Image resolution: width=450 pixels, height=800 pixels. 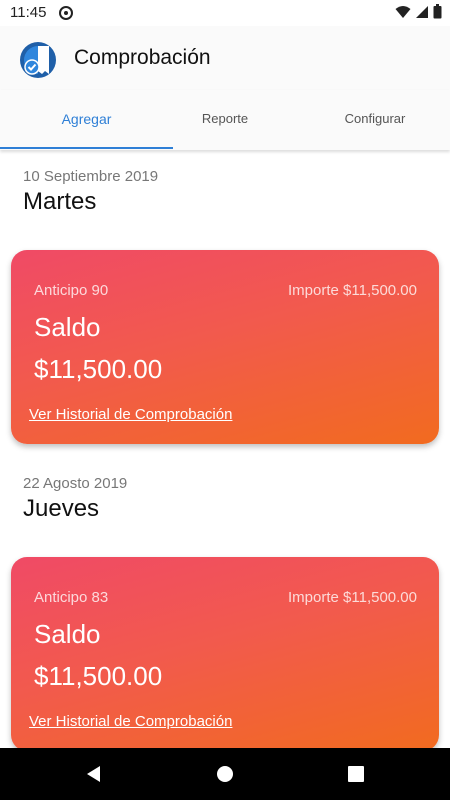 I want to click on wifi-icon, so click(x=403, y=11).